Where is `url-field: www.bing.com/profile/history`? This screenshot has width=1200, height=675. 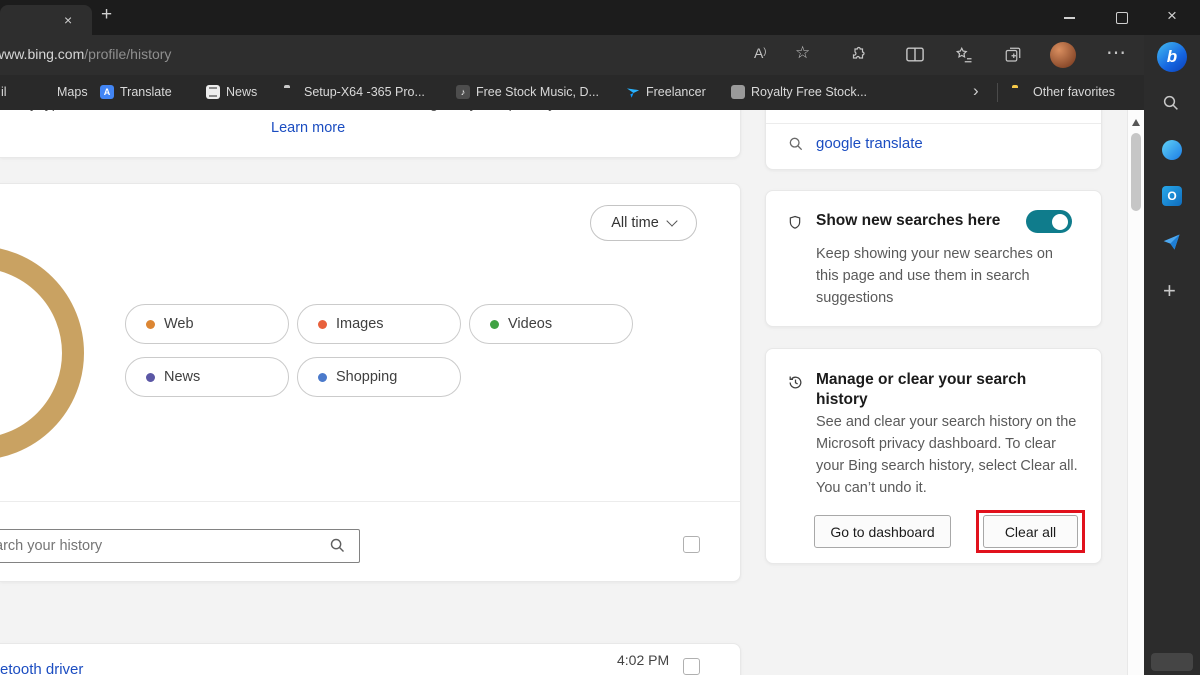
url-field: www.bing.com/profile/history is located at coordinates (85, 54).